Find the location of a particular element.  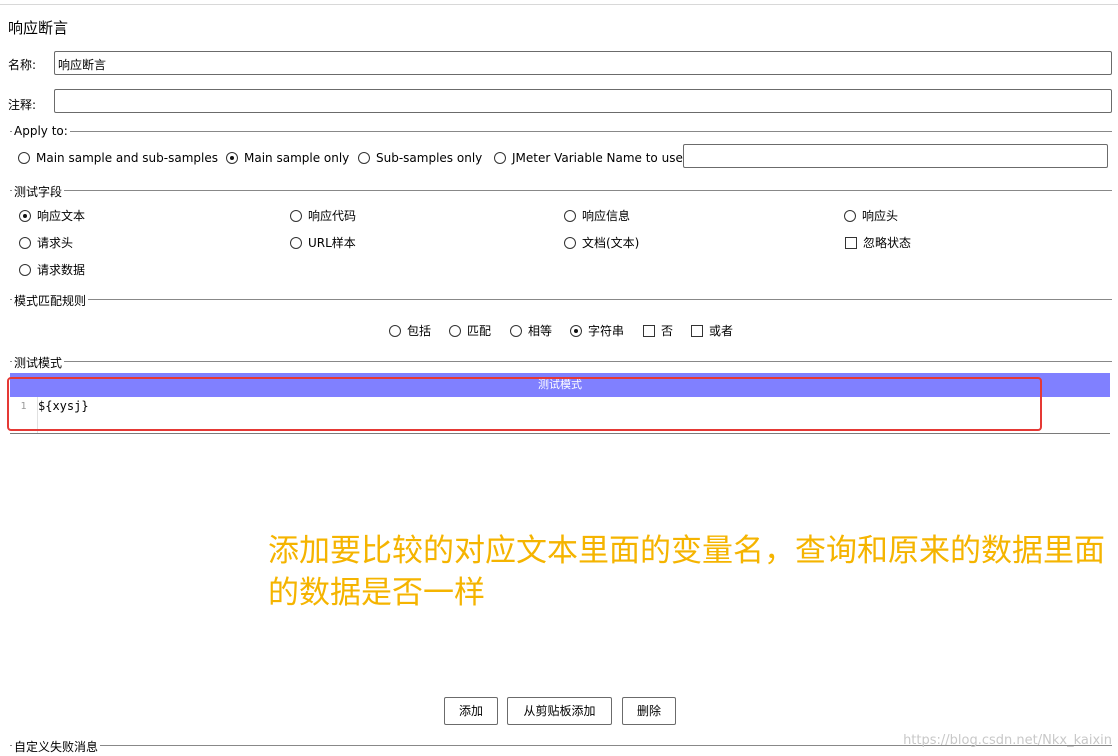

option-label: 或者 is located at coordinates (721, 331).